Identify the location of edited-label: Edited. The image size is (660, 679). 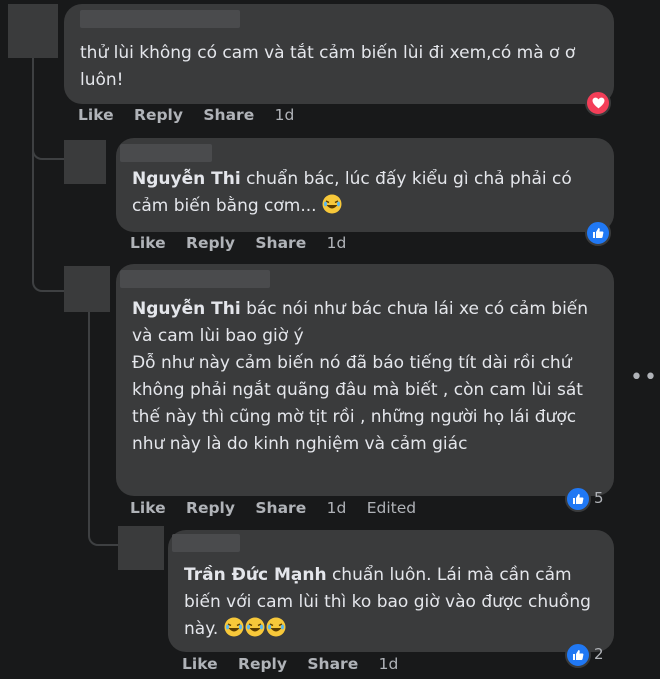
(391, 508).